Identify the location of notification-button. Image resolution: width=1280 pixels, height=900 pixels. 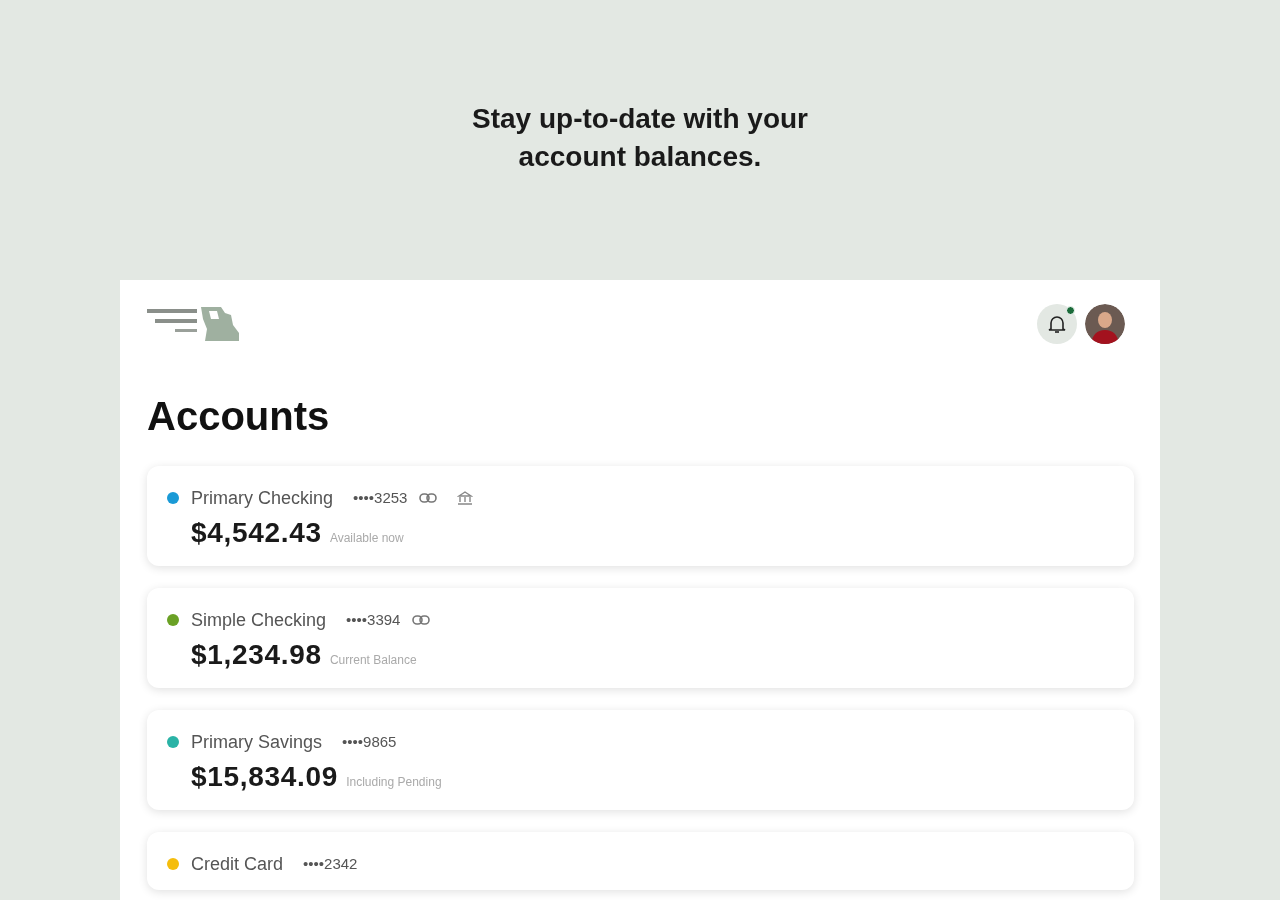
(1057, 324).